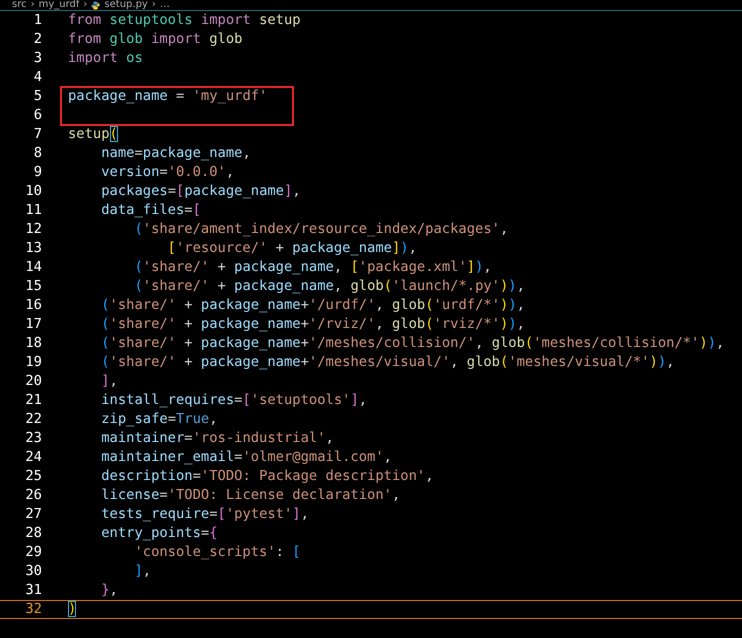  I want to click on line-number: 14, so click(33, 267).